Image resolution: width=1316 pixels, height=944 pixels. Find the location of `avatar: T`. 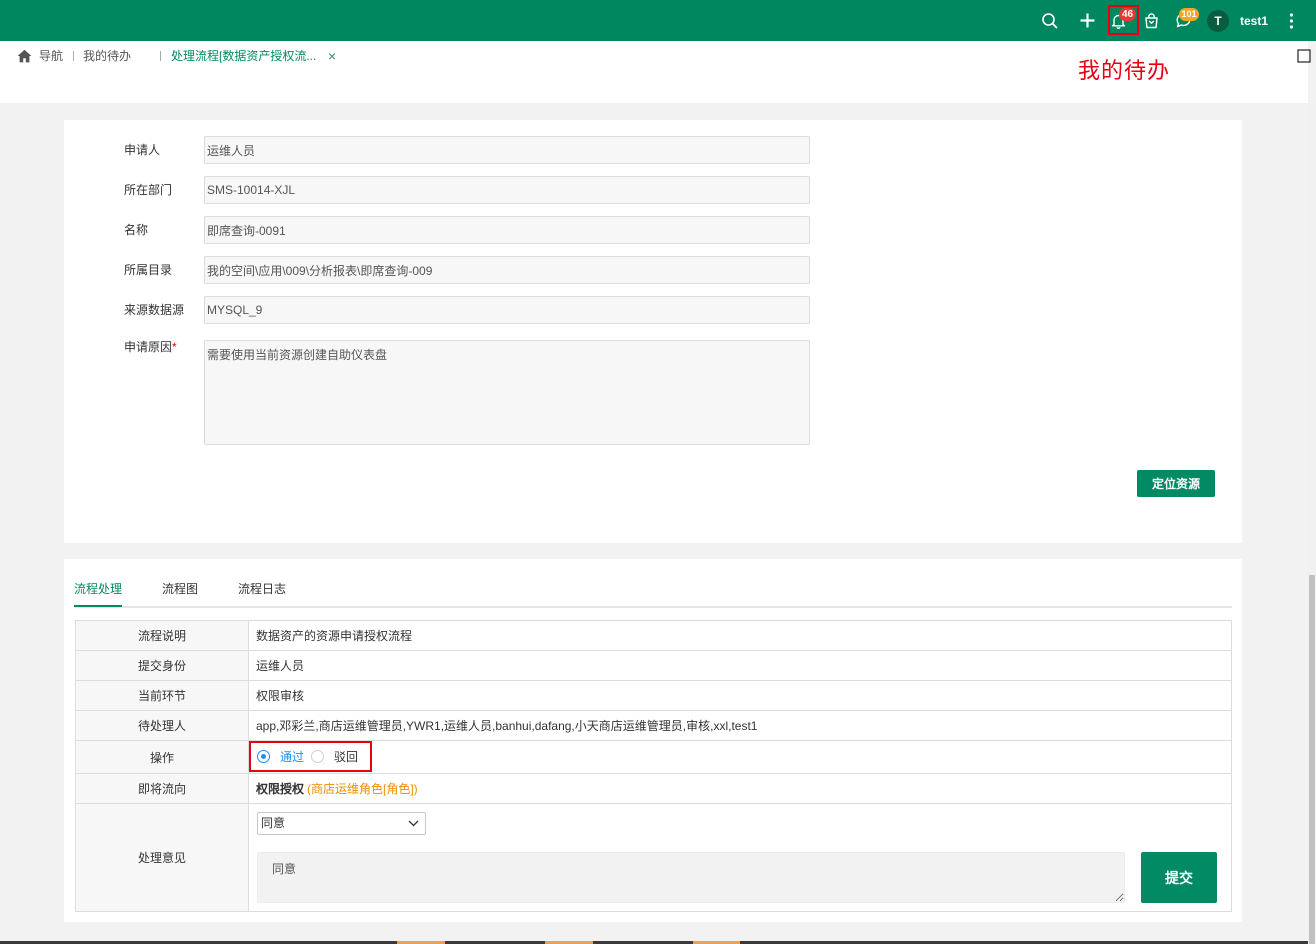

avatar: T is located at coordinates (1218, 21).